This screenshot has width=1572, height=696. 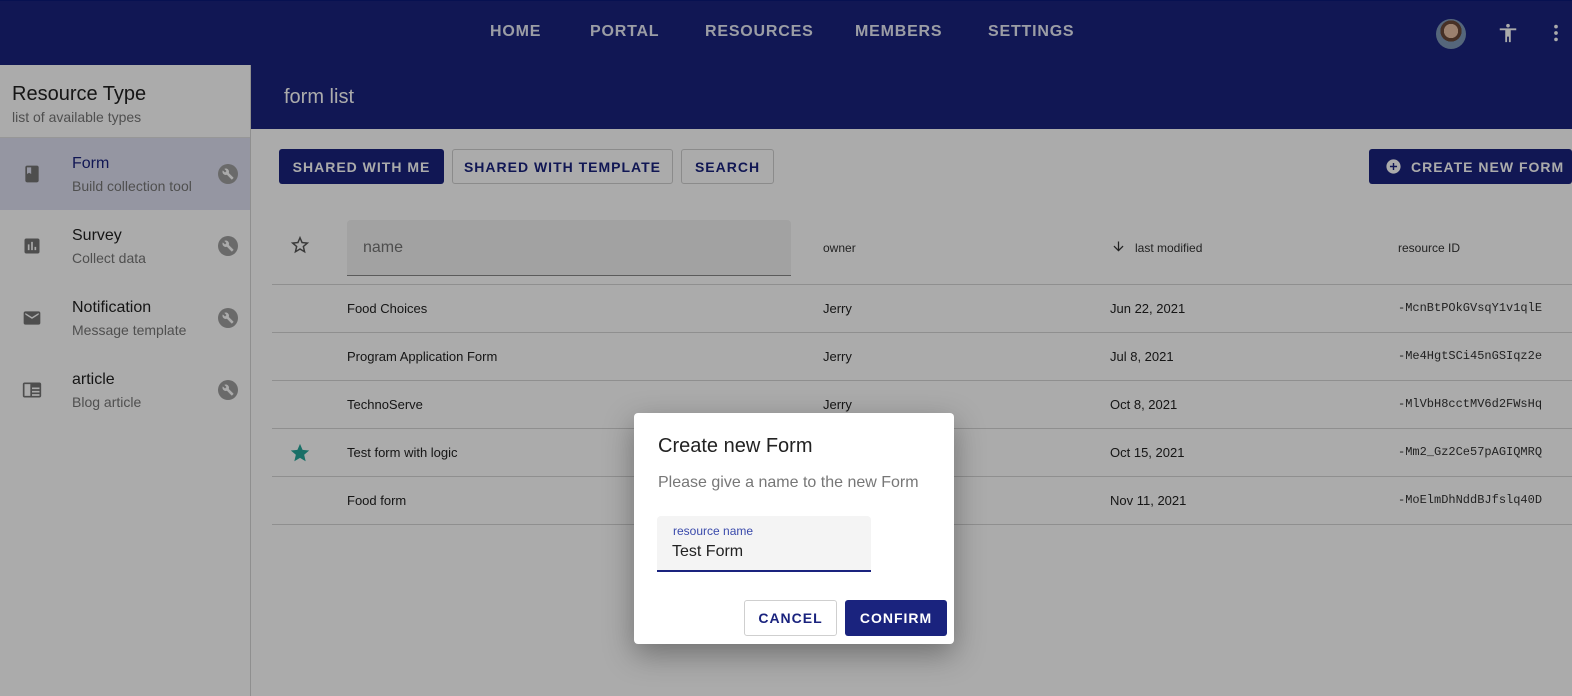 I want to click on dialog-title: Create new Form, so click(x=735, y=446).